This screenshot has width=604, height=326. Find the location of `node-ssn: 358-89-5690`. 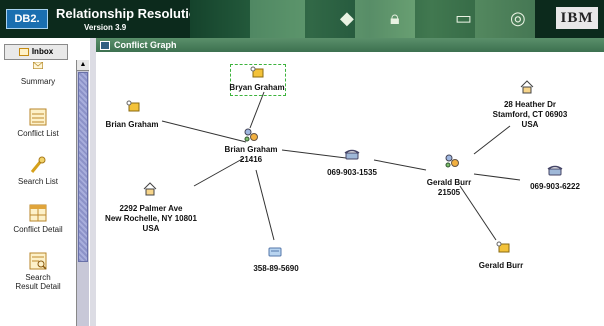

node-ssn: 358-89-5690 is located at coordinates (276, 269).